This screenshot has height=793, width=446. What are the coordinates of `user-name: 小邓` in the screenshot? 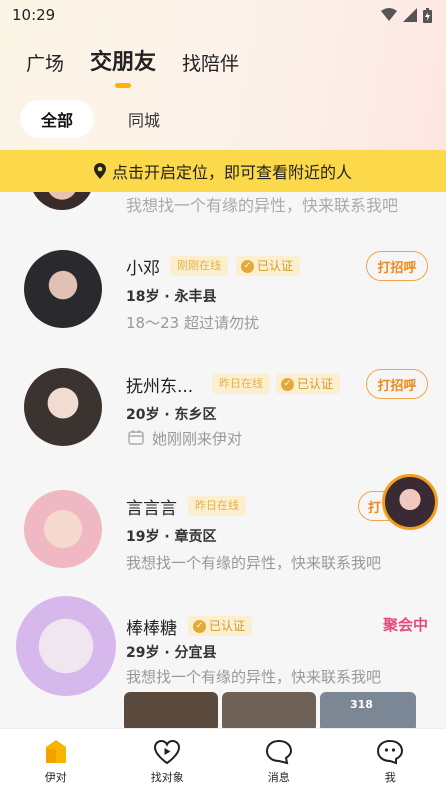 It's located at (143, 269).